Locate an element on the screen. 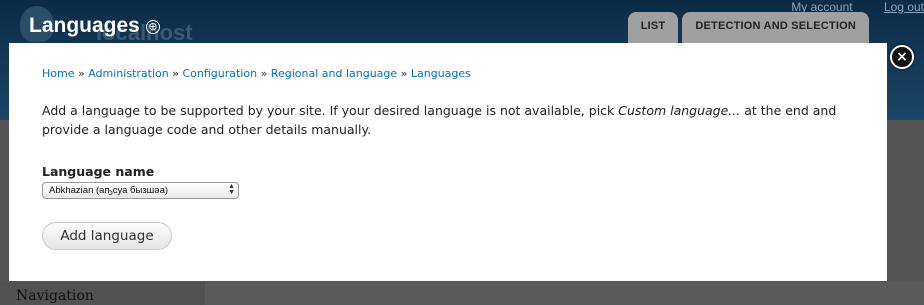  select-arrows-icon: ▲ ▼ is located at coordinates (231, 189).